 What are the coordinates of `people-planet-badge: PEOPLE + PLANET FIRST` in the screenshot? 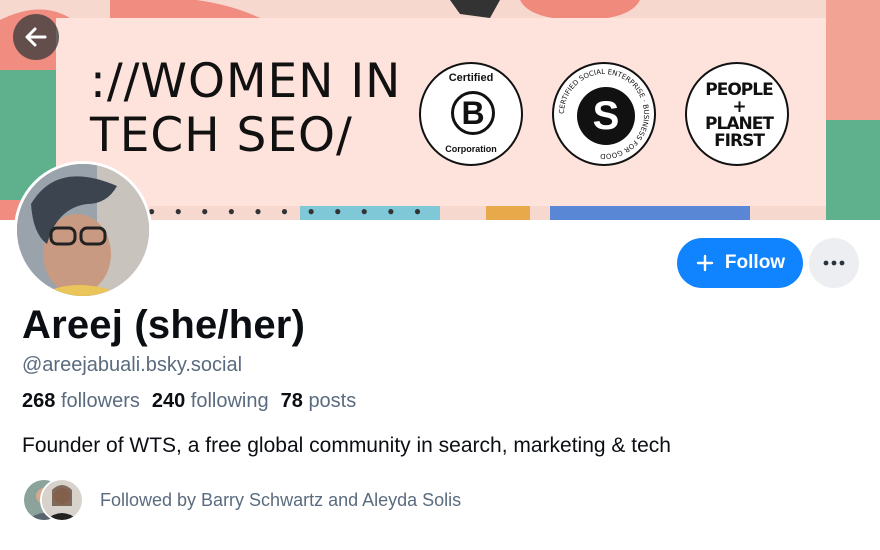 It's located at (737, 114).